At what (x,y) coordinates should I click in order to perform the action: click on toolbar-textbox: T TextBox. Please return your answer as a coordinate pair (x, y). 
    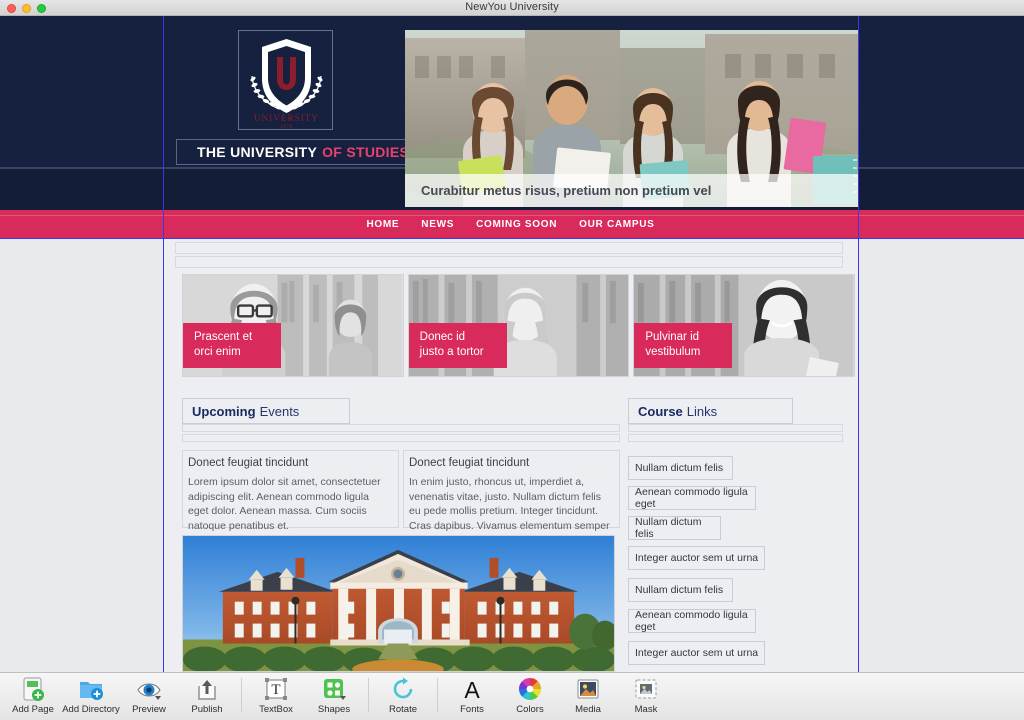
    Looking at the image, I should click on (276, 695).